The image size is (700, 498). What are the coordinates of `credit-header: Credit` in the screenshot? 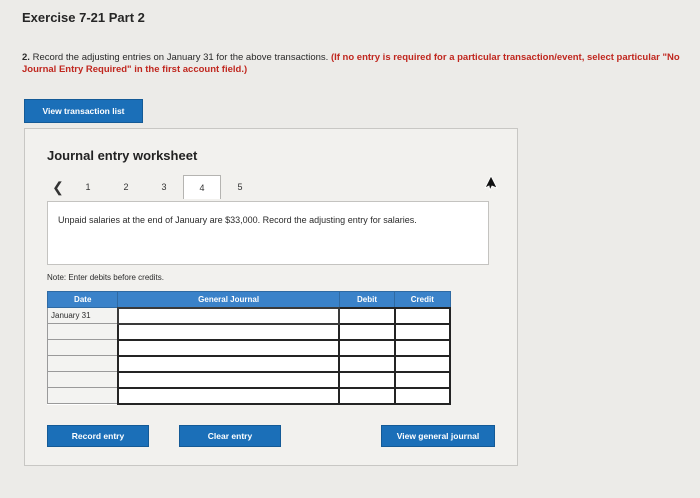 It's located at (422, 299).